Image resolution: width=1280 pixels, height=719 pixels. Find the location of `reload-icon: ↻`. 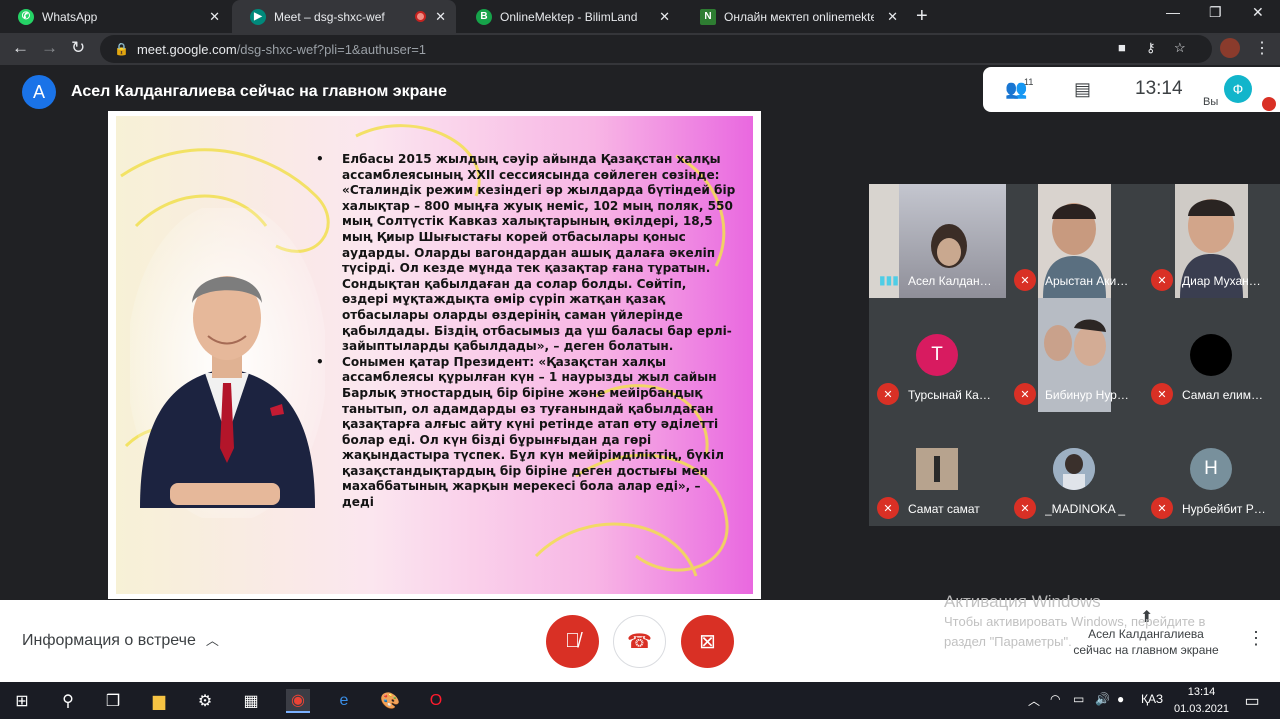

reload-icon: ↻ is located at coordinates (78, 48).